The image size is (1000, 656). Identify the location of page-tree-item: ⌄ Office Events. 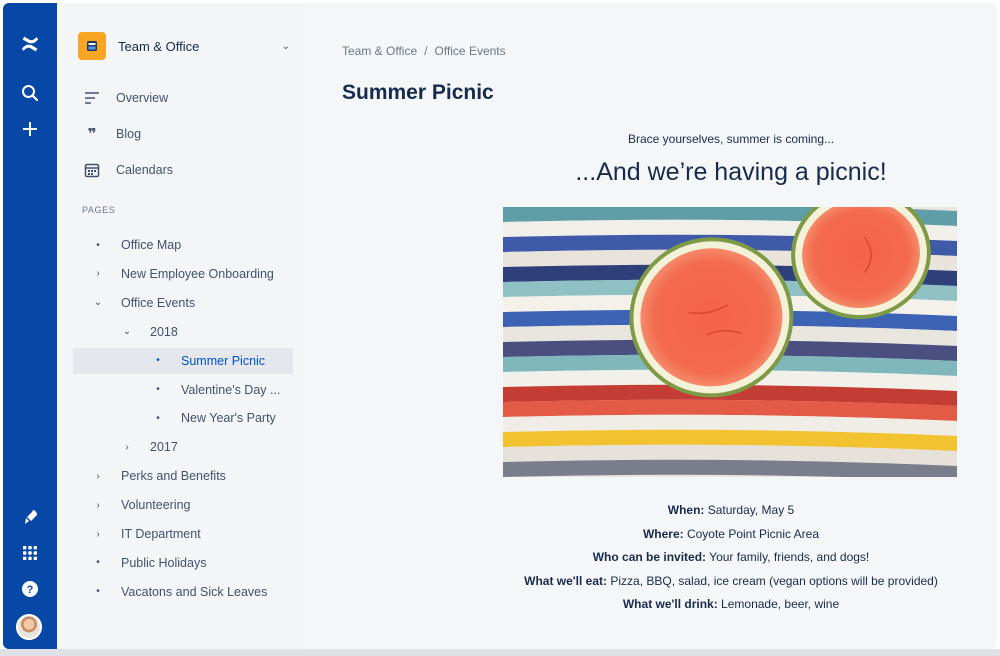
(143, 303).